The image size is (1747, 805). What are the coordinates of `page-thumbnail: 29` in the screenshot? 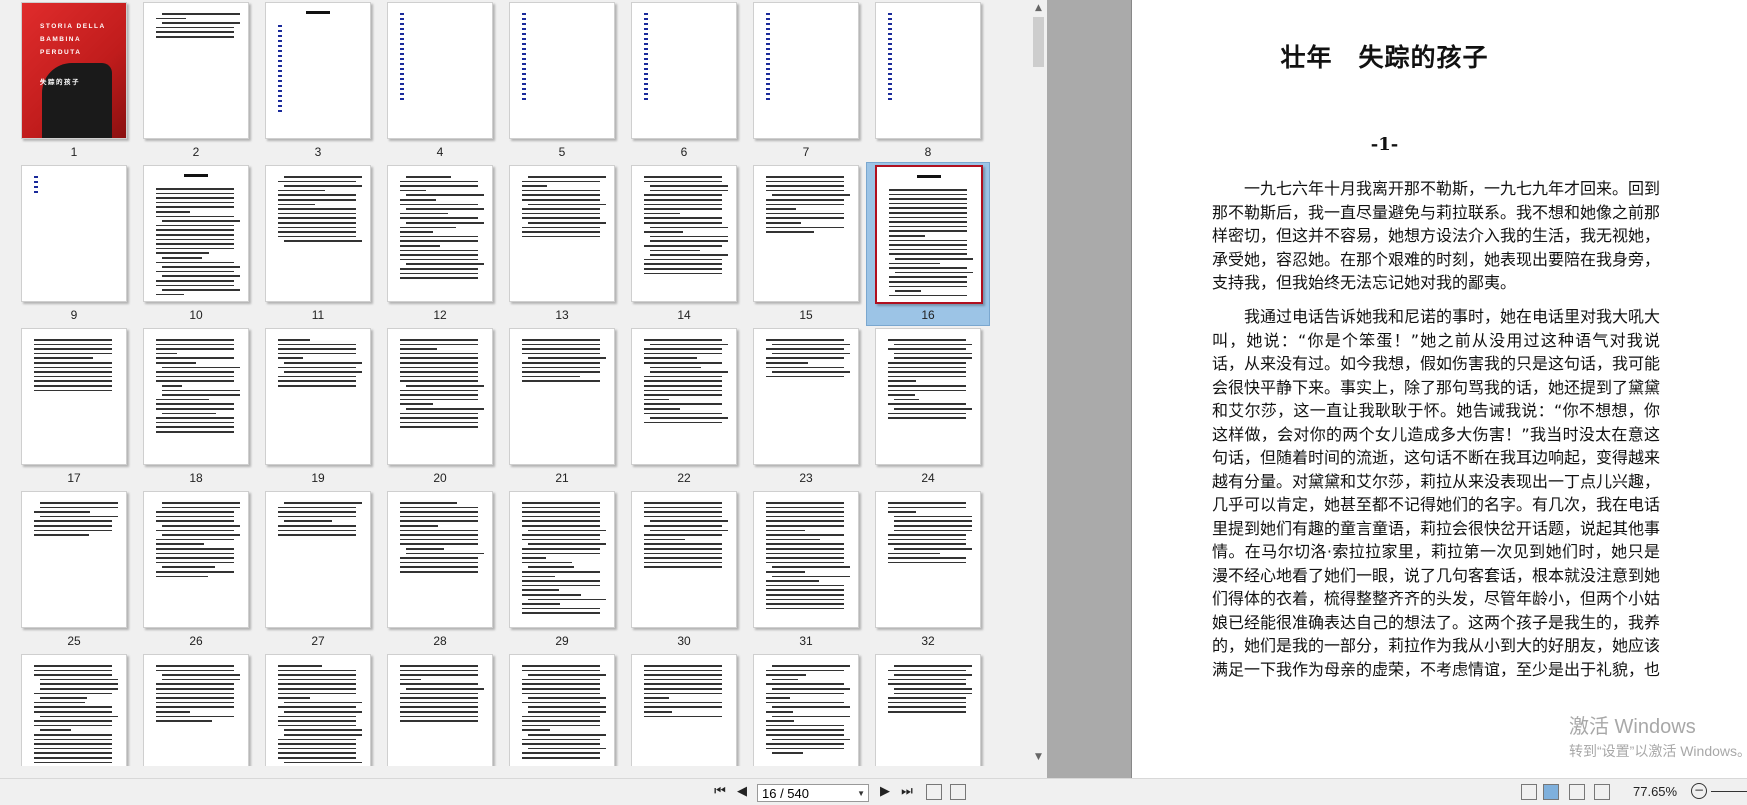 It's located at (570, 572).